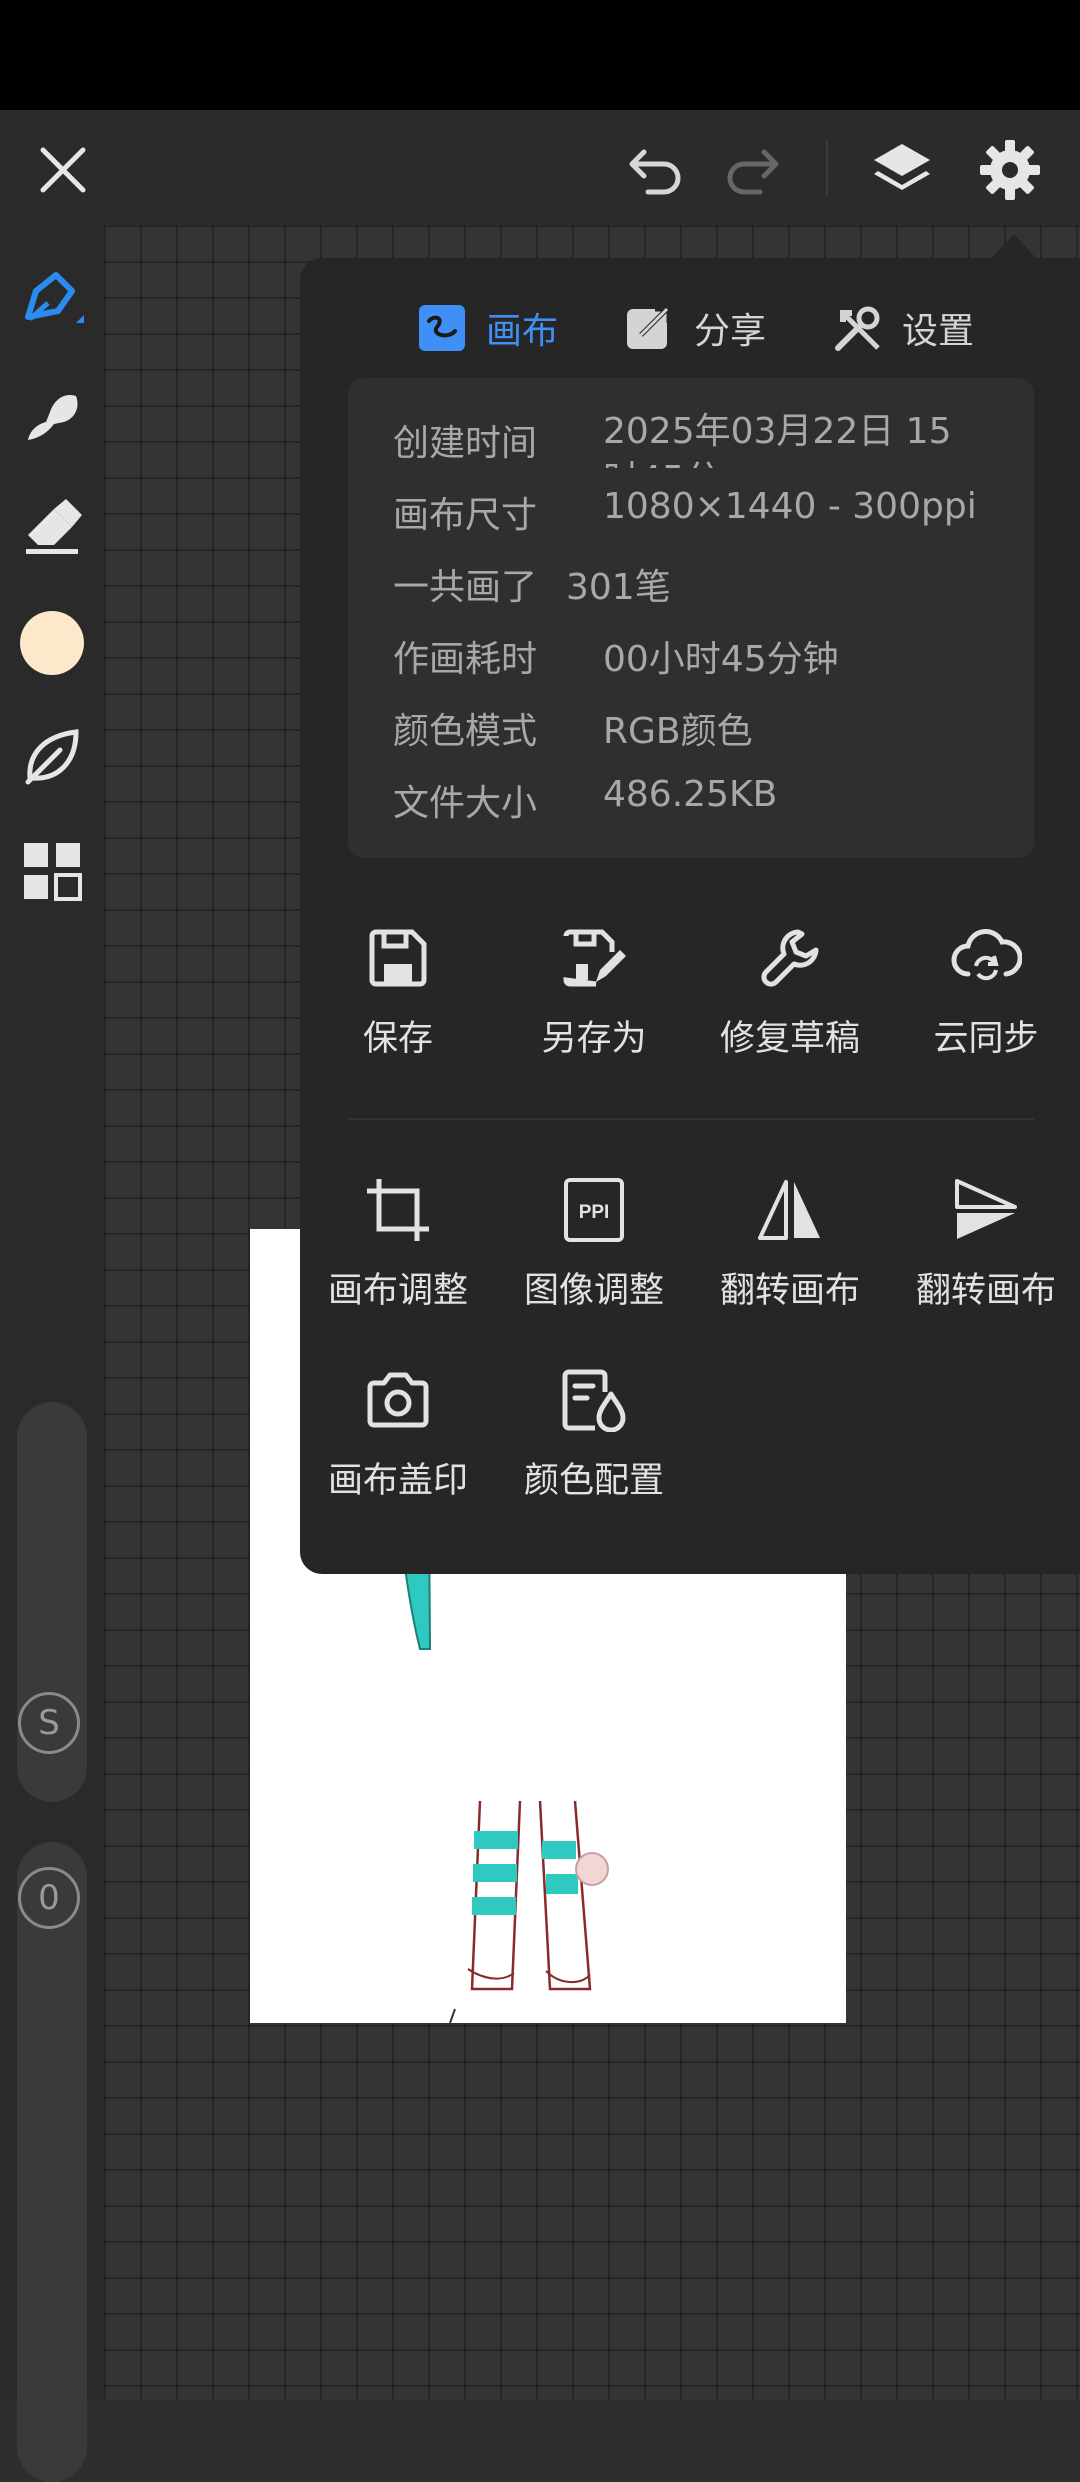 The image size is (1080, 2482). What do you see at coordinates (52, 2162) in the screenshot?
I see `opacity-slider` at bounding box center [52, 2162].